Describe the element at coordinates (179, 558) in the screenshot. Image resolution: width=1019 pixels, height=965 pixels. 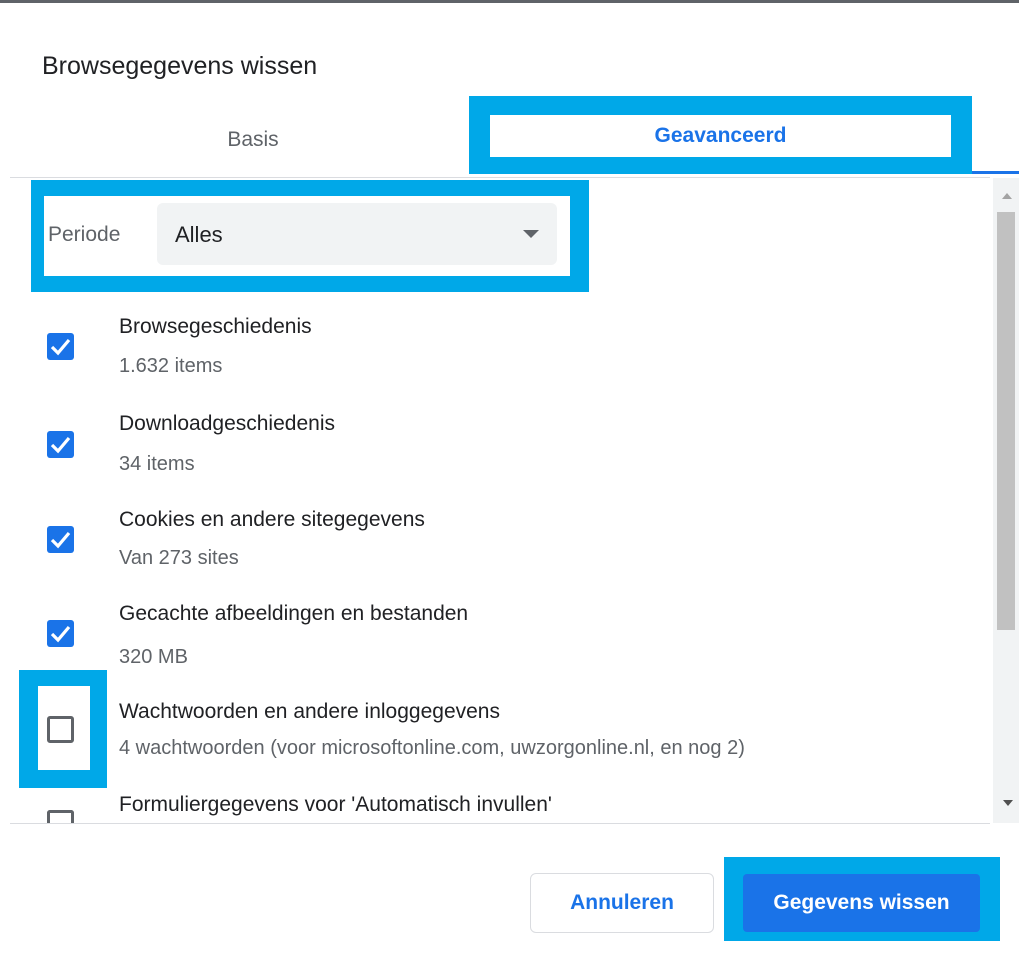
I see `item-subtitle: Van 273 sites` at that location.